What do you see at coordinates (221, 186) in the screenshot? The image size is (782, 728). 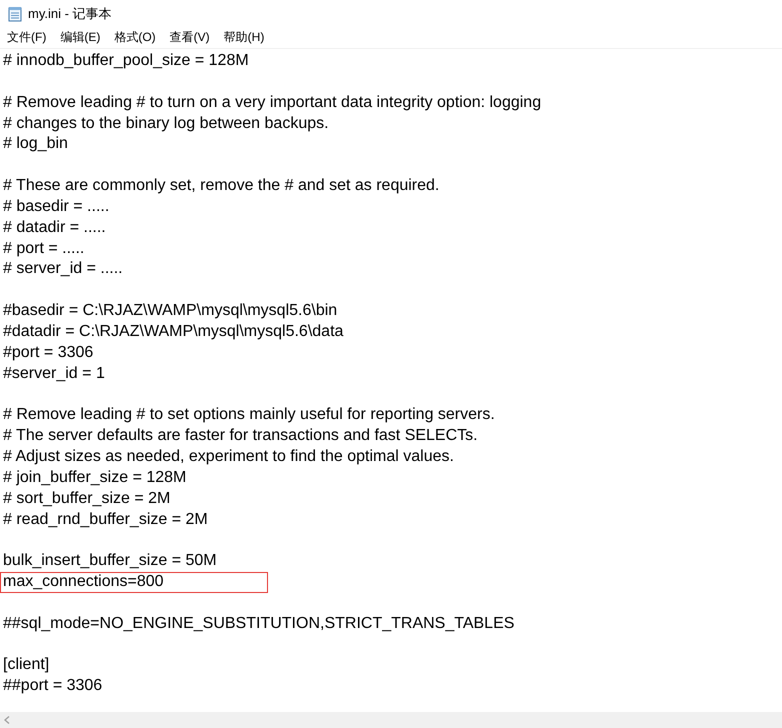 I see `code-line: # These are commonly set, remove the # and set as required.` at bounding box center [221, 186].